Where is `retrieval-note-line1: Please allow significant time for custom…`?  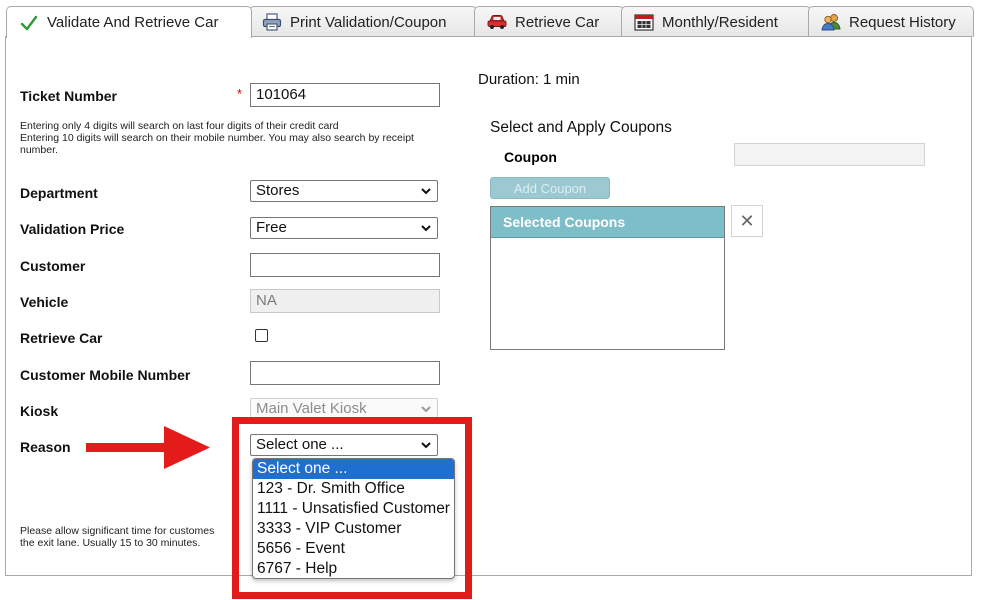 retrieval-note-line1: Please allow significant time for custom… is located at coordinates (115, 531).